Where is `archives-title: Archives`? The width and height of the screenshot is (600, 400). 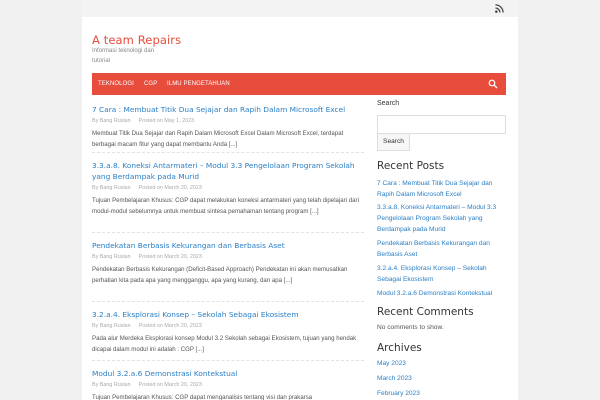 archives-title: Archives is located at coordinates (399, 348).